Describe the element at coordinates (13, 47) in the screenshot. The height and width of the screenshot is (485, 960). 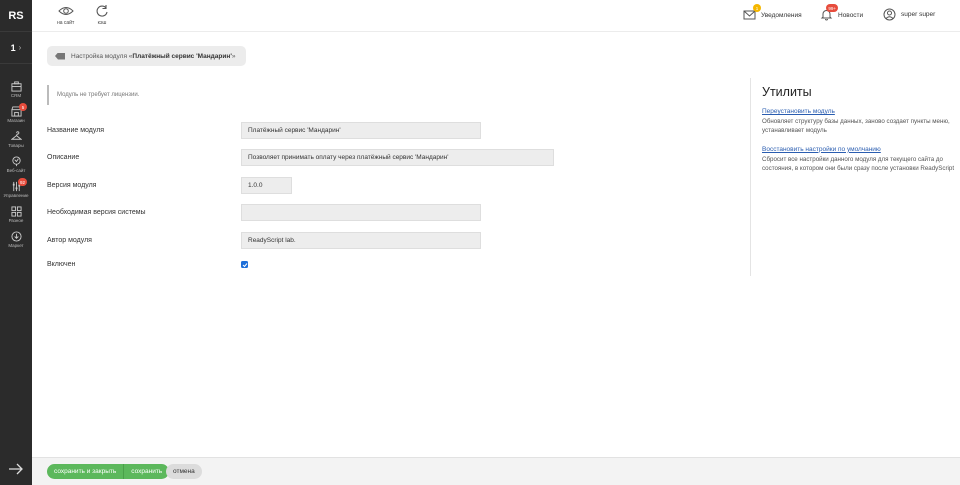
I see `site-number: 1` at that location.